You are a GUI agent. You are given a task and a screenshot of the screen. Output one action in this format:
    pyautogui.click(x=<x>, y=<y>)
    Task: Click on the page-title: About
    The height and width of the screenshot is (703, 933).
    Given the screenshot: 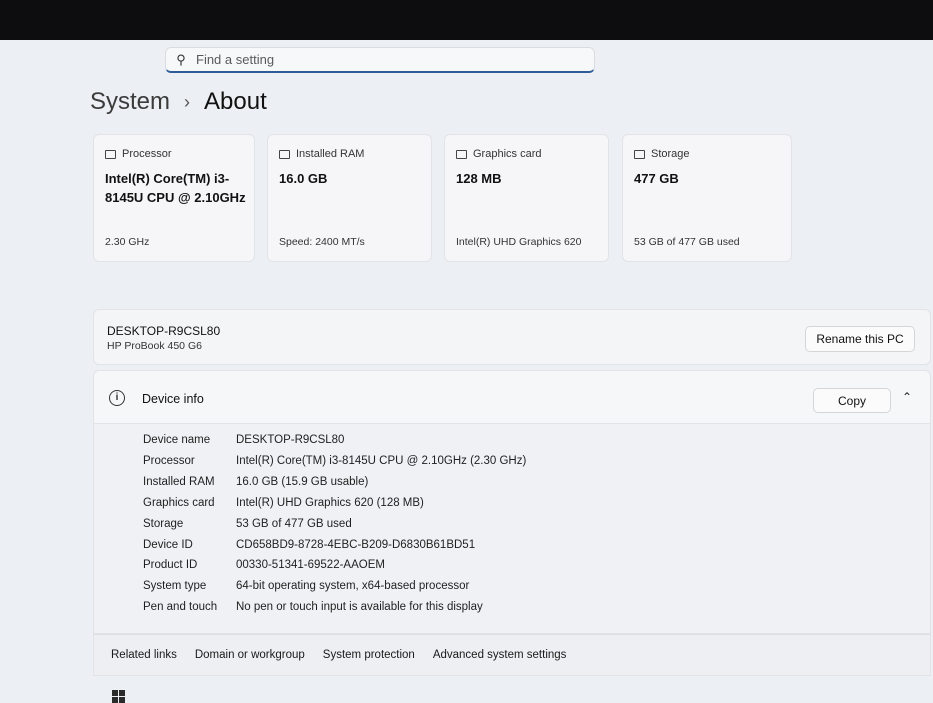 What is the action you would take?
    pyautogui.click(x=235, y=101)
    